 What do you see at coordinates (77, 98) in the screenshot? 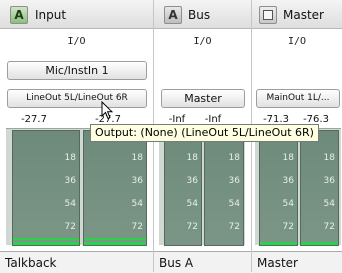
I see `output-select-button: LineOut 5L/LineOut 6R` at bounding box center [77, 98].